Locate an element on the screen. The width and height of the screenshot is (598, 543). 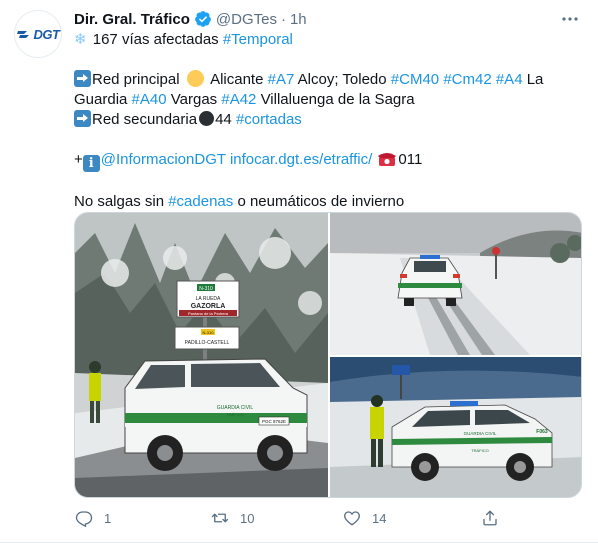
photo-guardia-civil-car-officer: GUARDIA CIVIL TRÁFICO F063 is located at coordinates (455, 427).